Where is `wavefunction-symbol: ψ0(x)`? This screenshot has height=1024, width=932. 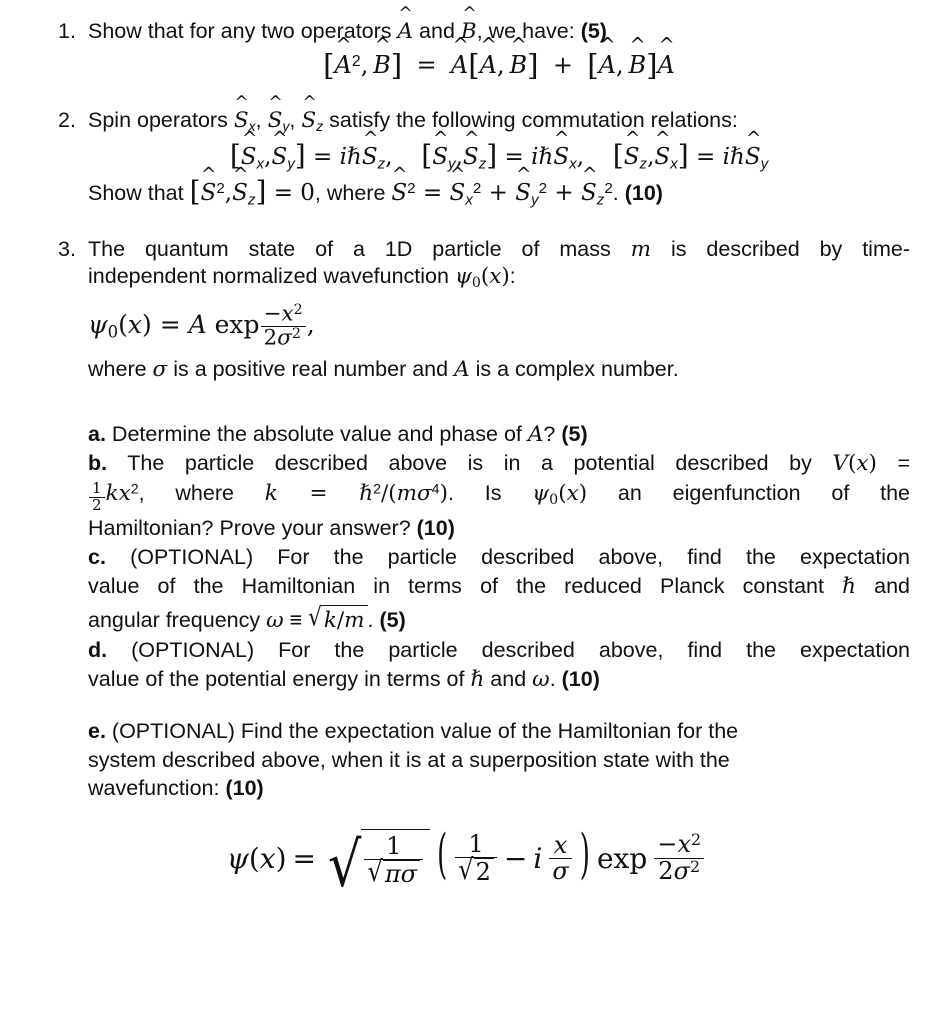
wavefunction-symbol: ψ0(x) is located at coordinates (482, 278).